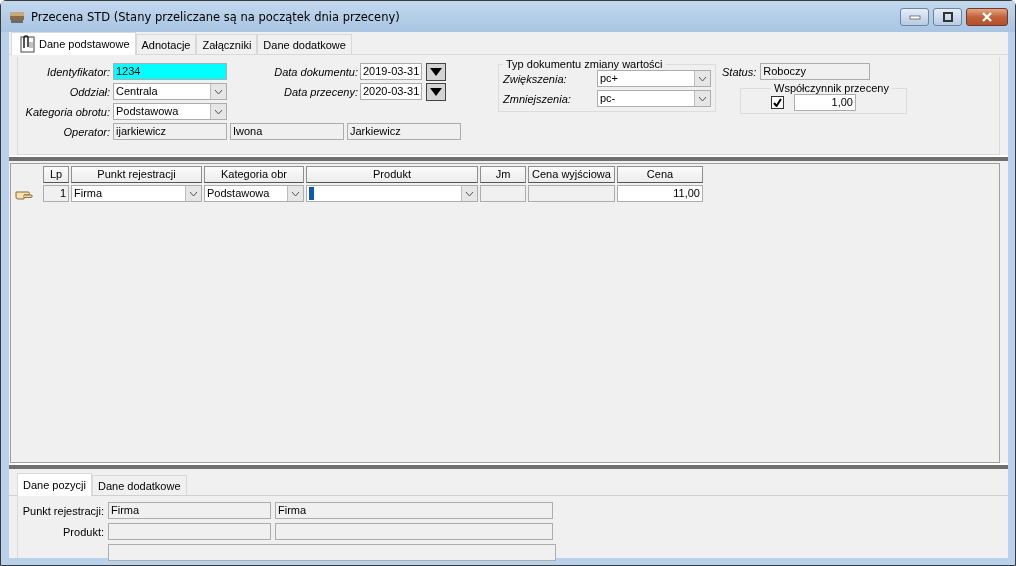 Image resolution: width=1016 pixels, height=566 pixels. Describe the element at coordinates (391, 91) in the screenshot. I see `date-field: 2020-03-31` at that location.